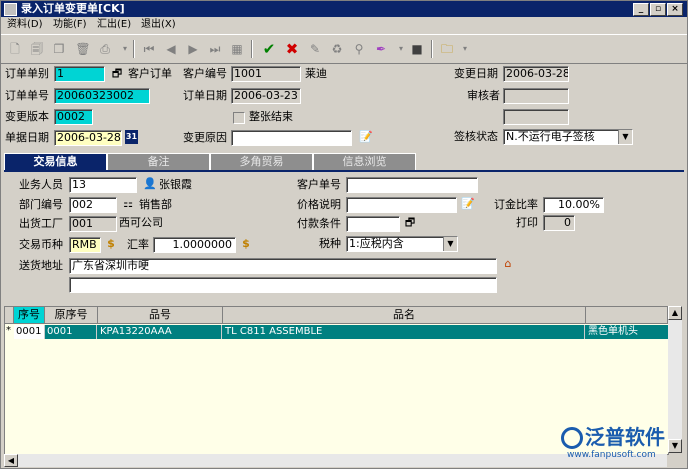 The width and height of the screenshot is (688, 469). I want to click on payment-field, so click(373, 224).